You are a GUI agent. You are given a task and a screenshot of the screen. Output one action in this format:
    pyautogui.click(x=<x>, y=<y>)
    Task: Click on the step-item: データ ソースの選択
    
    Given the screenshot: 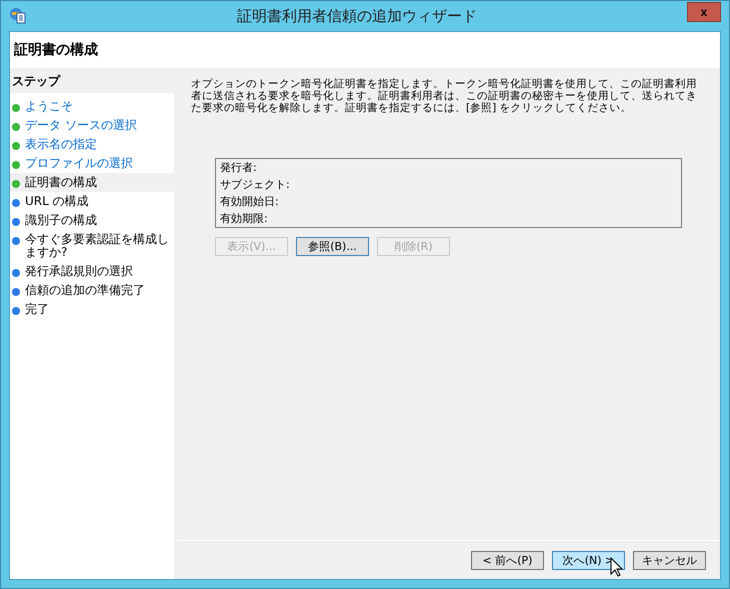 What is the action you would take?
    pyautogui.click(x=92, y=125)
    